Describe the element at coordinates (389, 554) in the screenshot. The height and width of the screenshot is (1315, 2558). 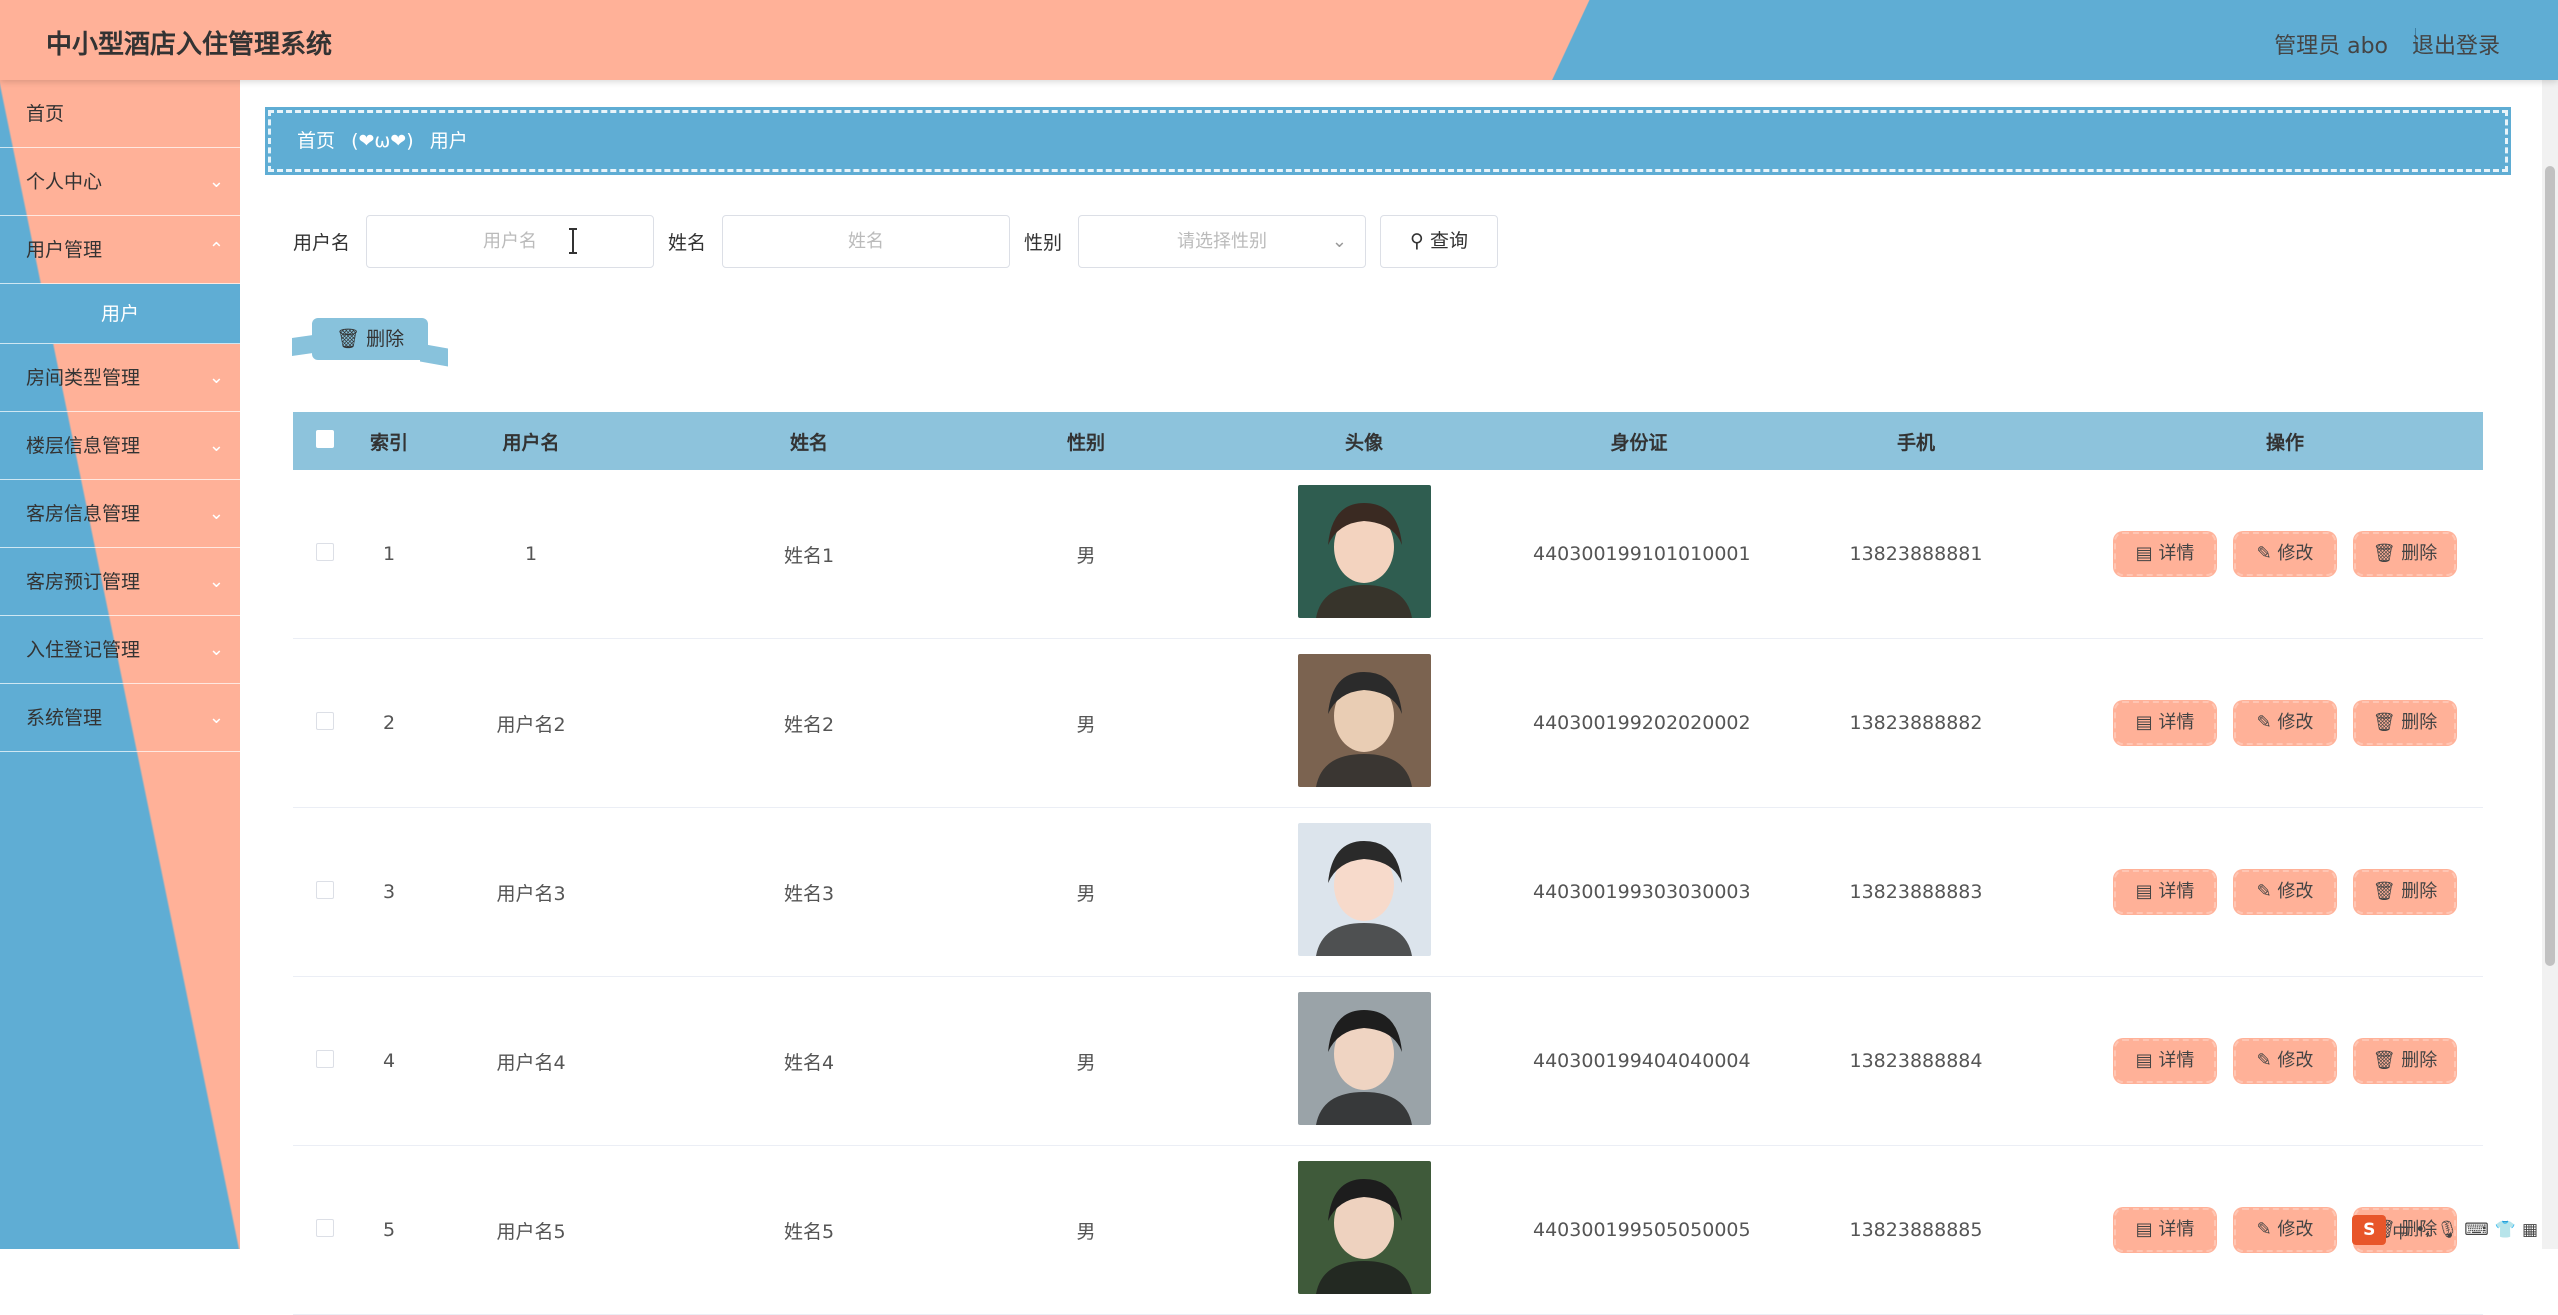
I see `cell-index: 1` at that location.